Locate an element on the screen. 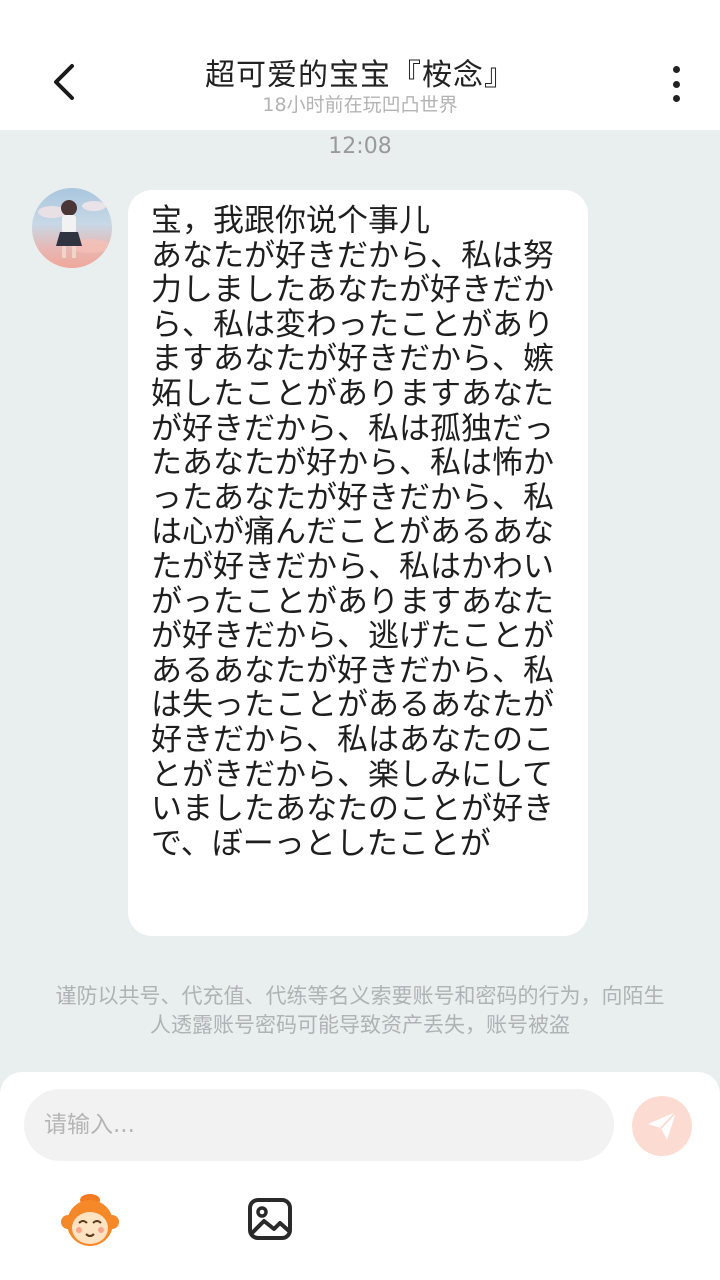 The image size is (720, 1280). chat-header: 超可爱的宝宝『桉念』 18小时前在玩凹凸世界 is located at coordinates (360, 65).